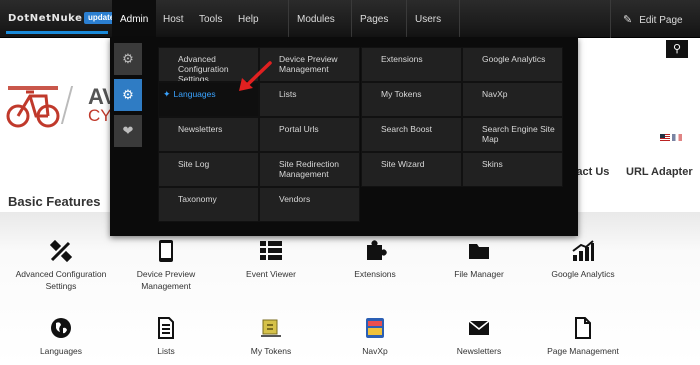 Image resolution: width=700 pixels, height=365 pixels. What do you see at coordinates (166, 351) in the screenshot?
I see `feature-label: Lists` at bounding box center [166, 351].